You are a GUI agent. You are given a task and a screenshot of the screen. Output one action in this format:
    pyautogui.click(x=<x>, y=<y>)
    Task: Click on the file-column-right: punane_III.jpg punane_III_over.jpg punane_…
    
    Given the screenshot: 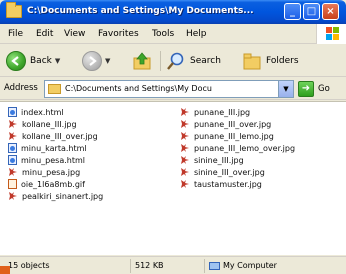 What is the action you would take?
    pyautogui.click(x=237, y=148)
    